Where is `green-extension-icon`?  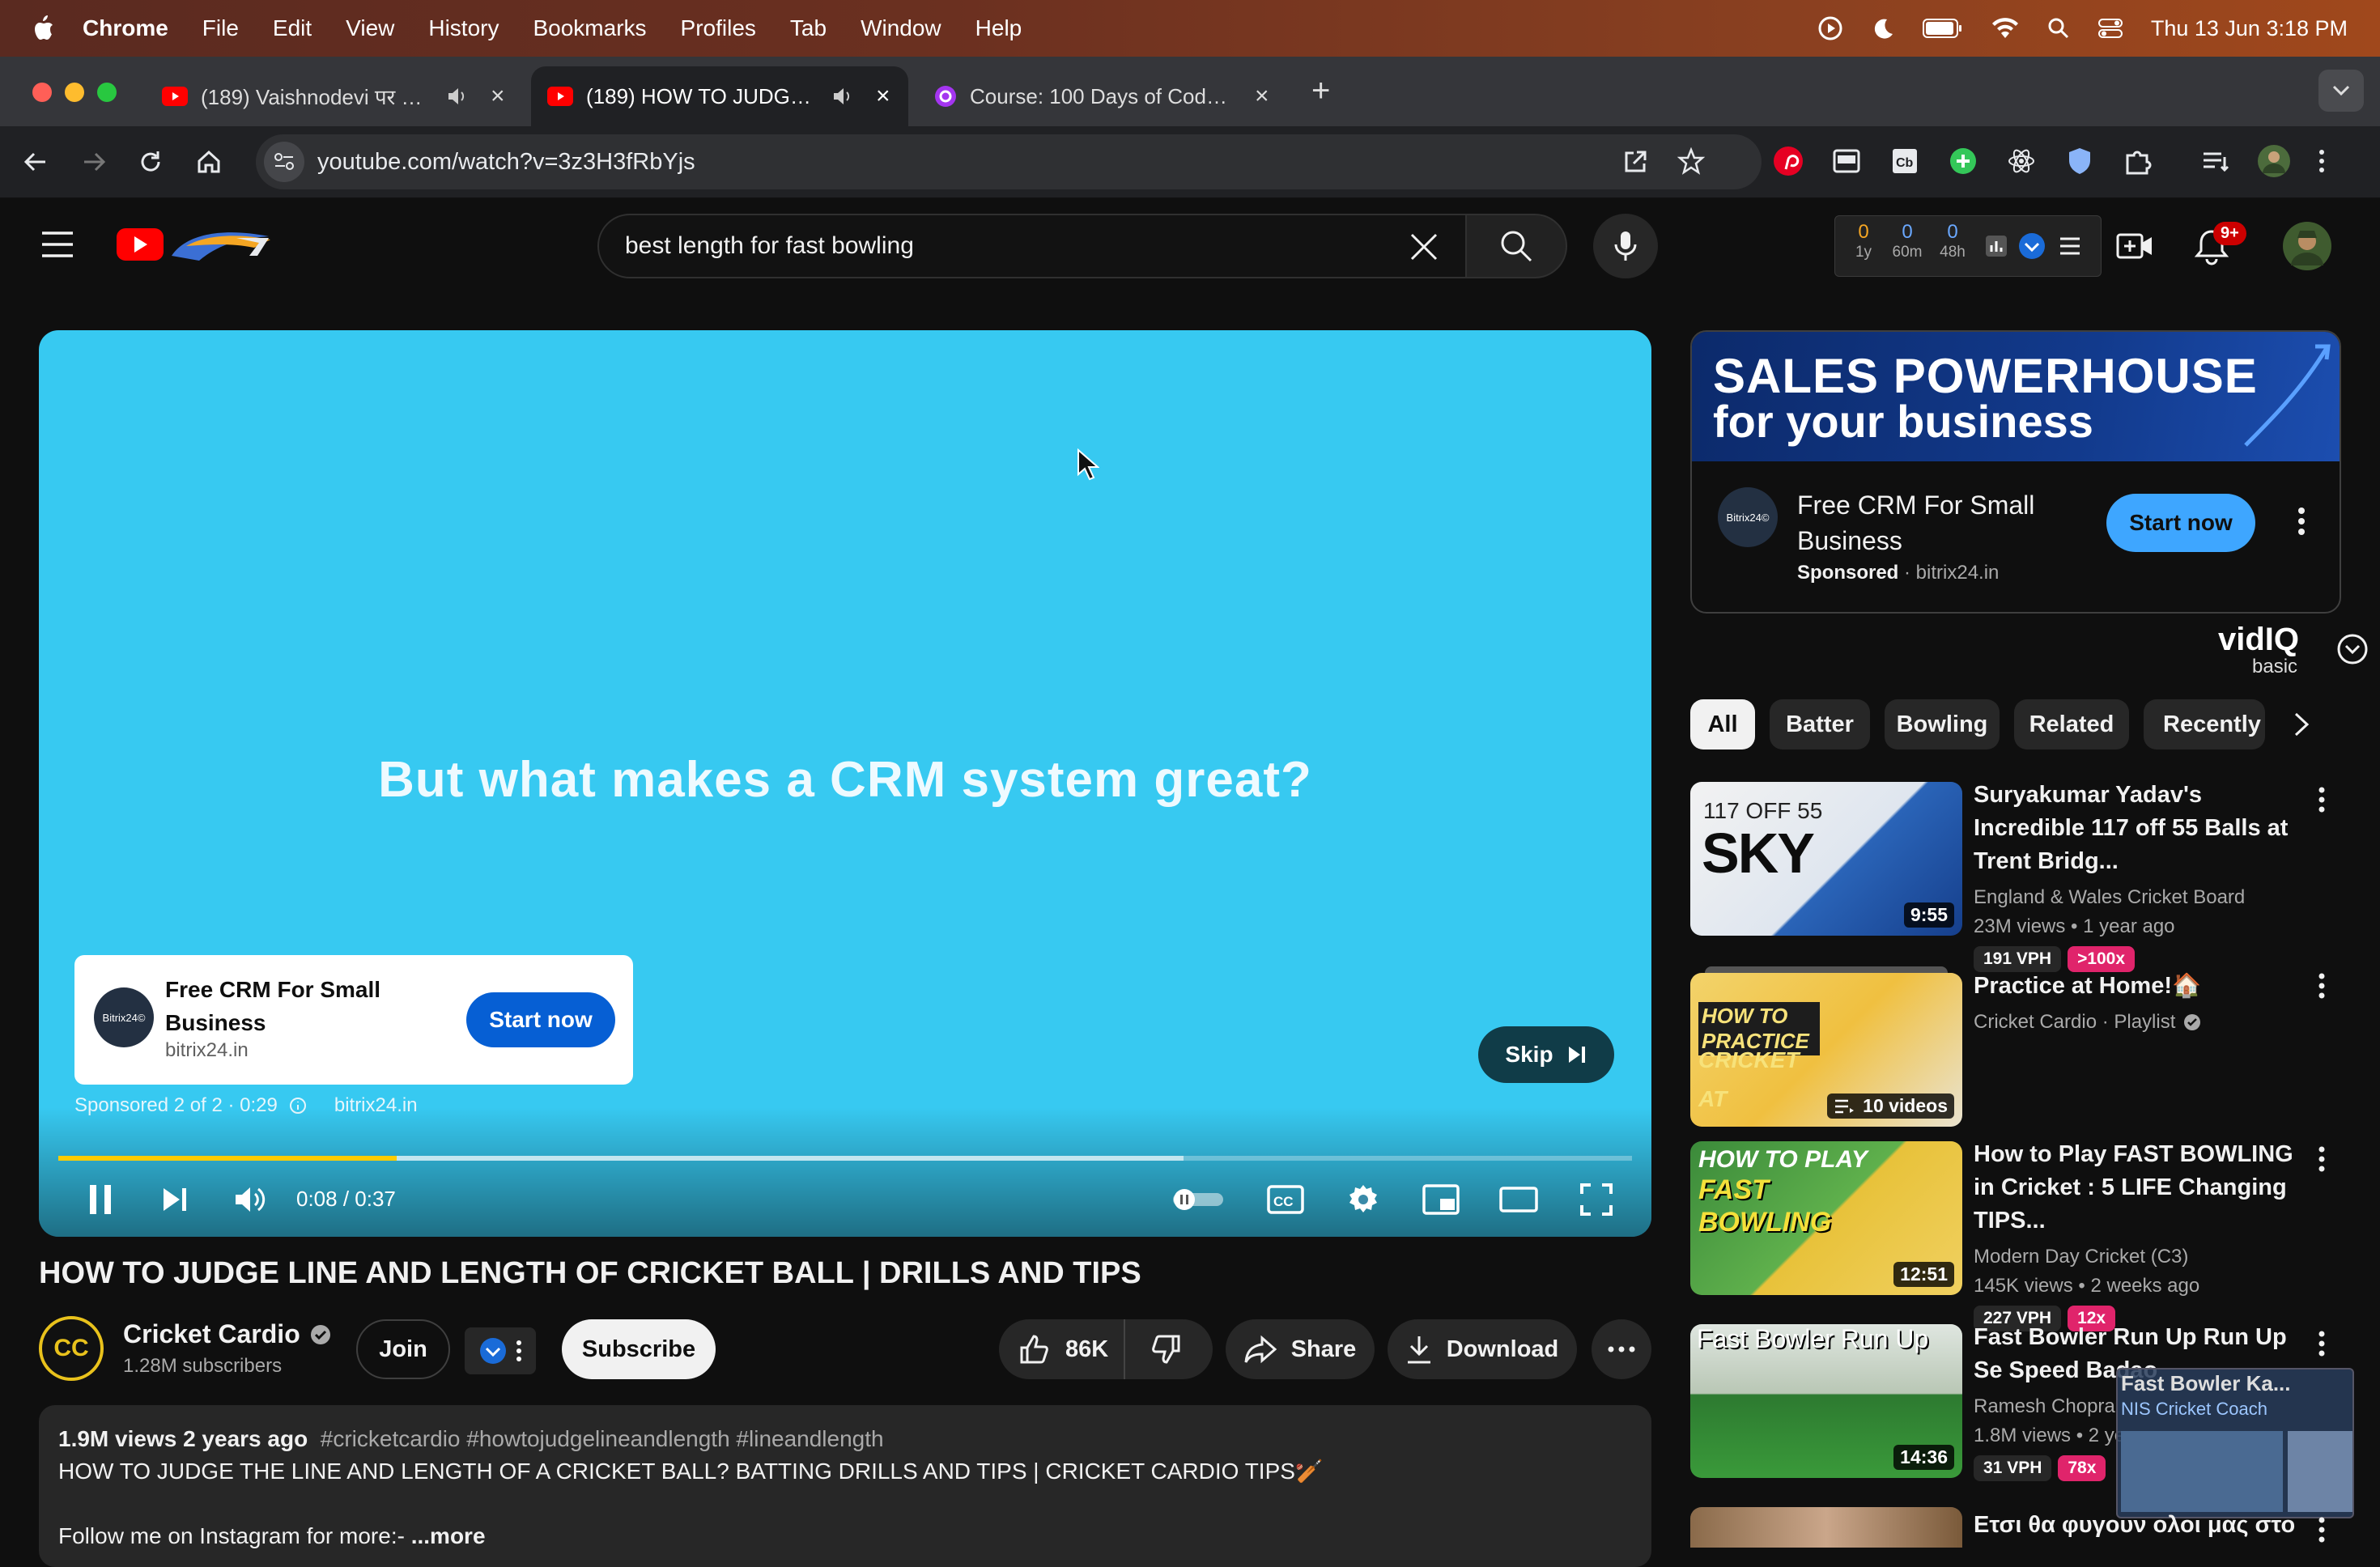
green-extension-icon is located at coordinates (1963, 161).